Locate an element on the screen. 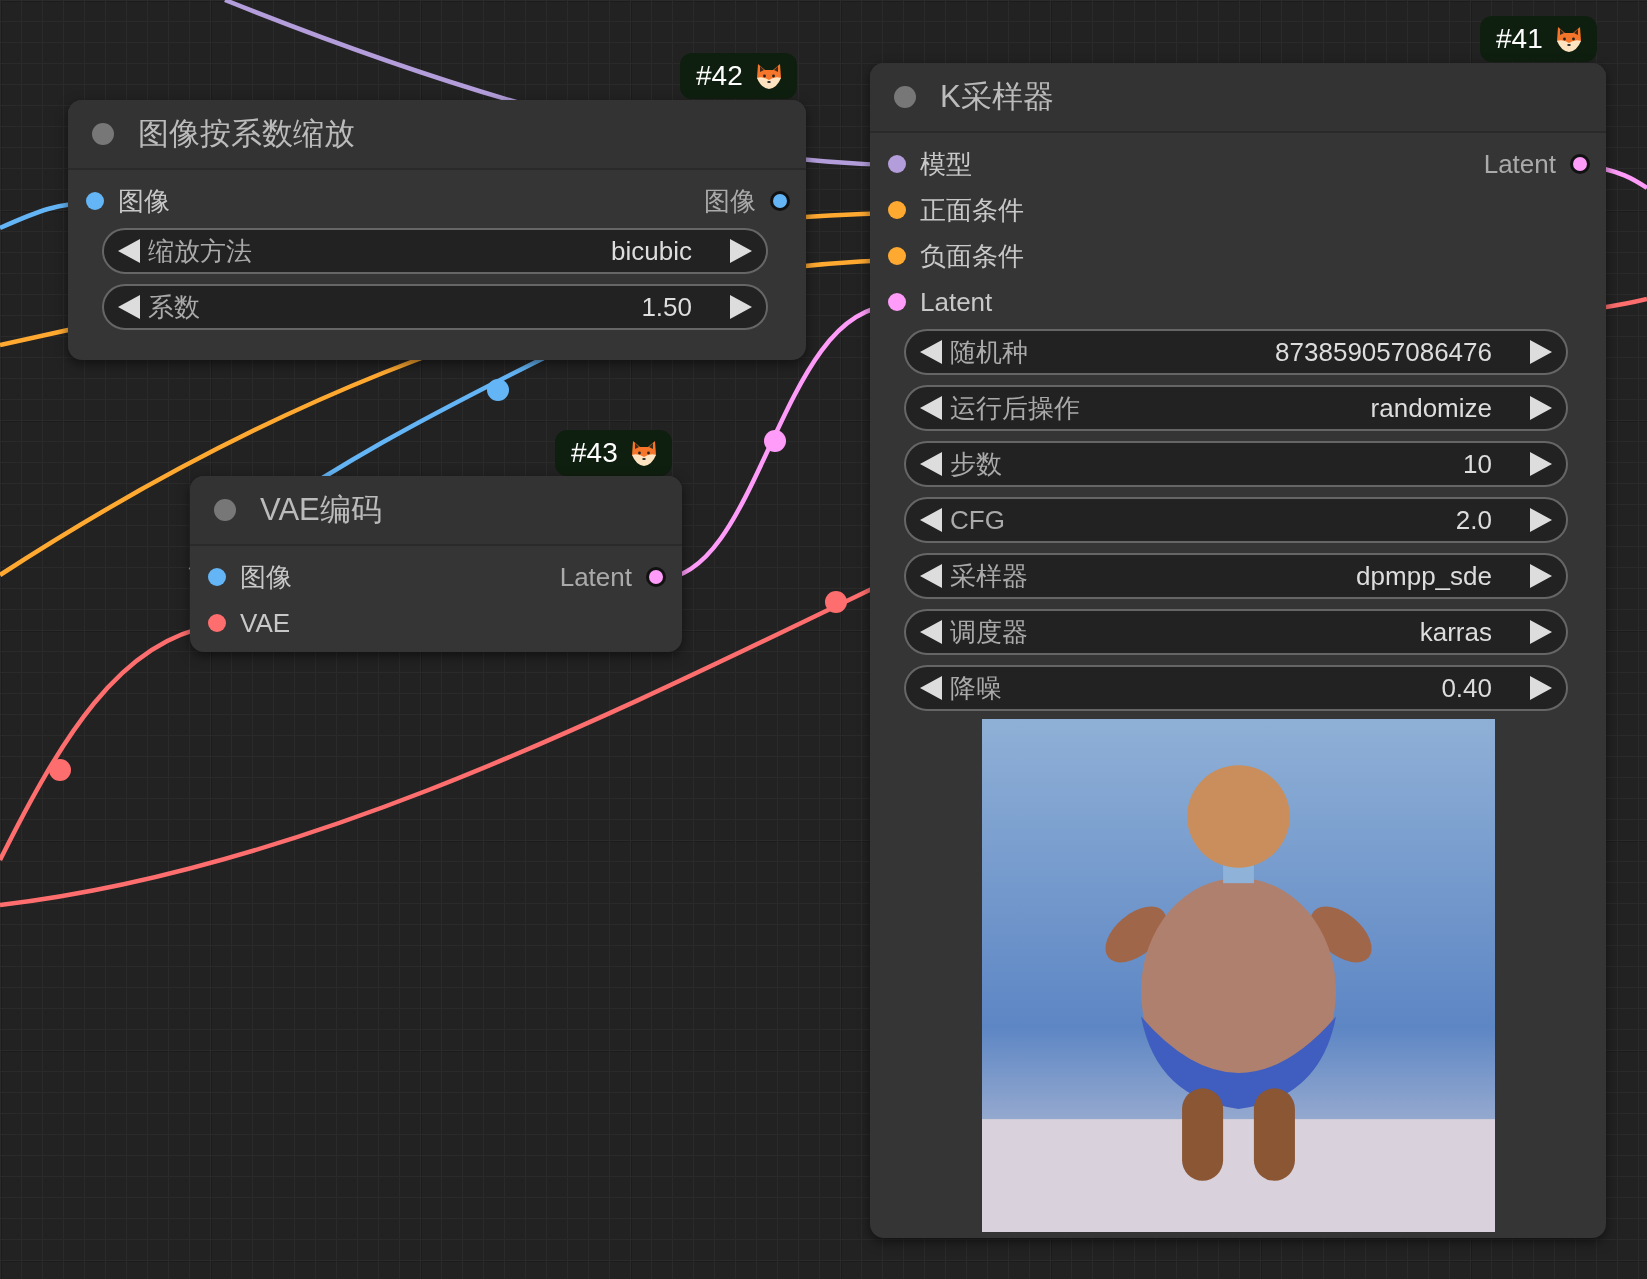 The image size is (1647, 1279). widget-label: 步数 is located at coordinates (976, 464).